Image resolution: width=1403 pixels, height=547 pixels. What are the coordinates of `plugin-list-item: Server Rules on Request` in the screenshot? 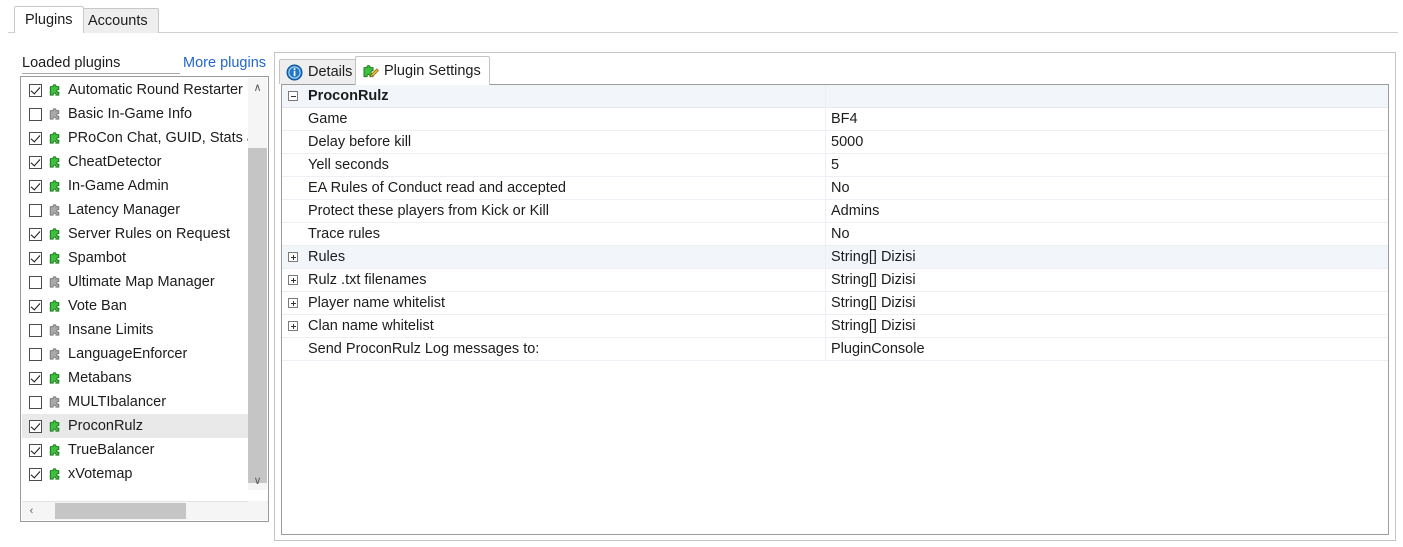 It's located at (136, 234).